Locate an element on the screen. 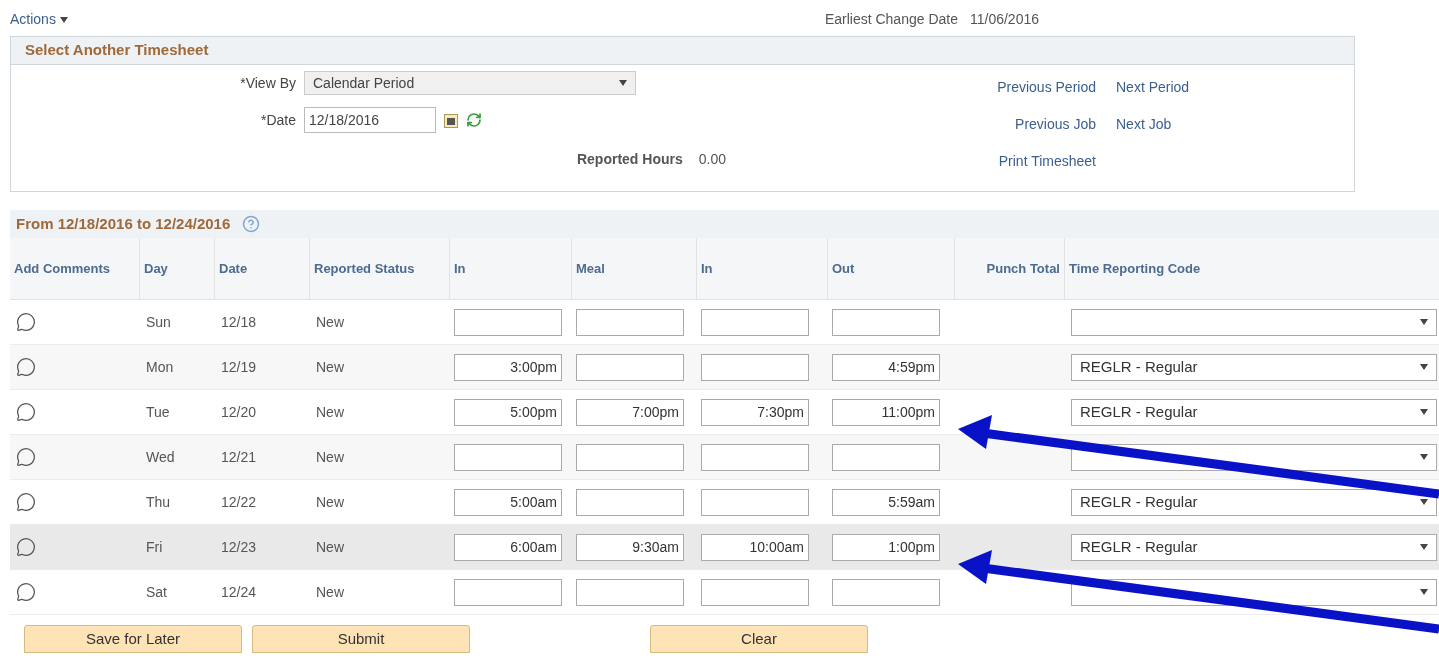  column-header: Add Comments is located at coordinates (62, 268).